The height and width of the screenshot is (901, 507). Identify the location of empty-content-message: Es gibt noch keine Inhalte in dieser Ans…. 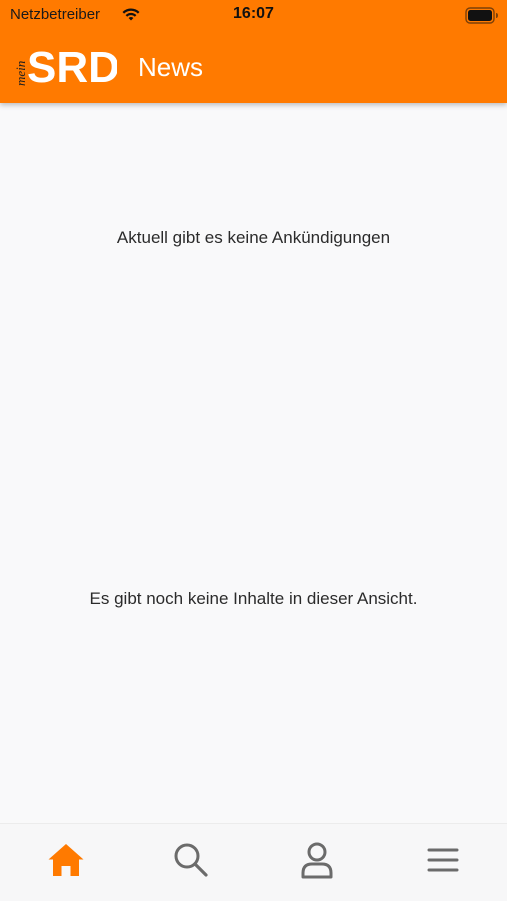
(253, 598).